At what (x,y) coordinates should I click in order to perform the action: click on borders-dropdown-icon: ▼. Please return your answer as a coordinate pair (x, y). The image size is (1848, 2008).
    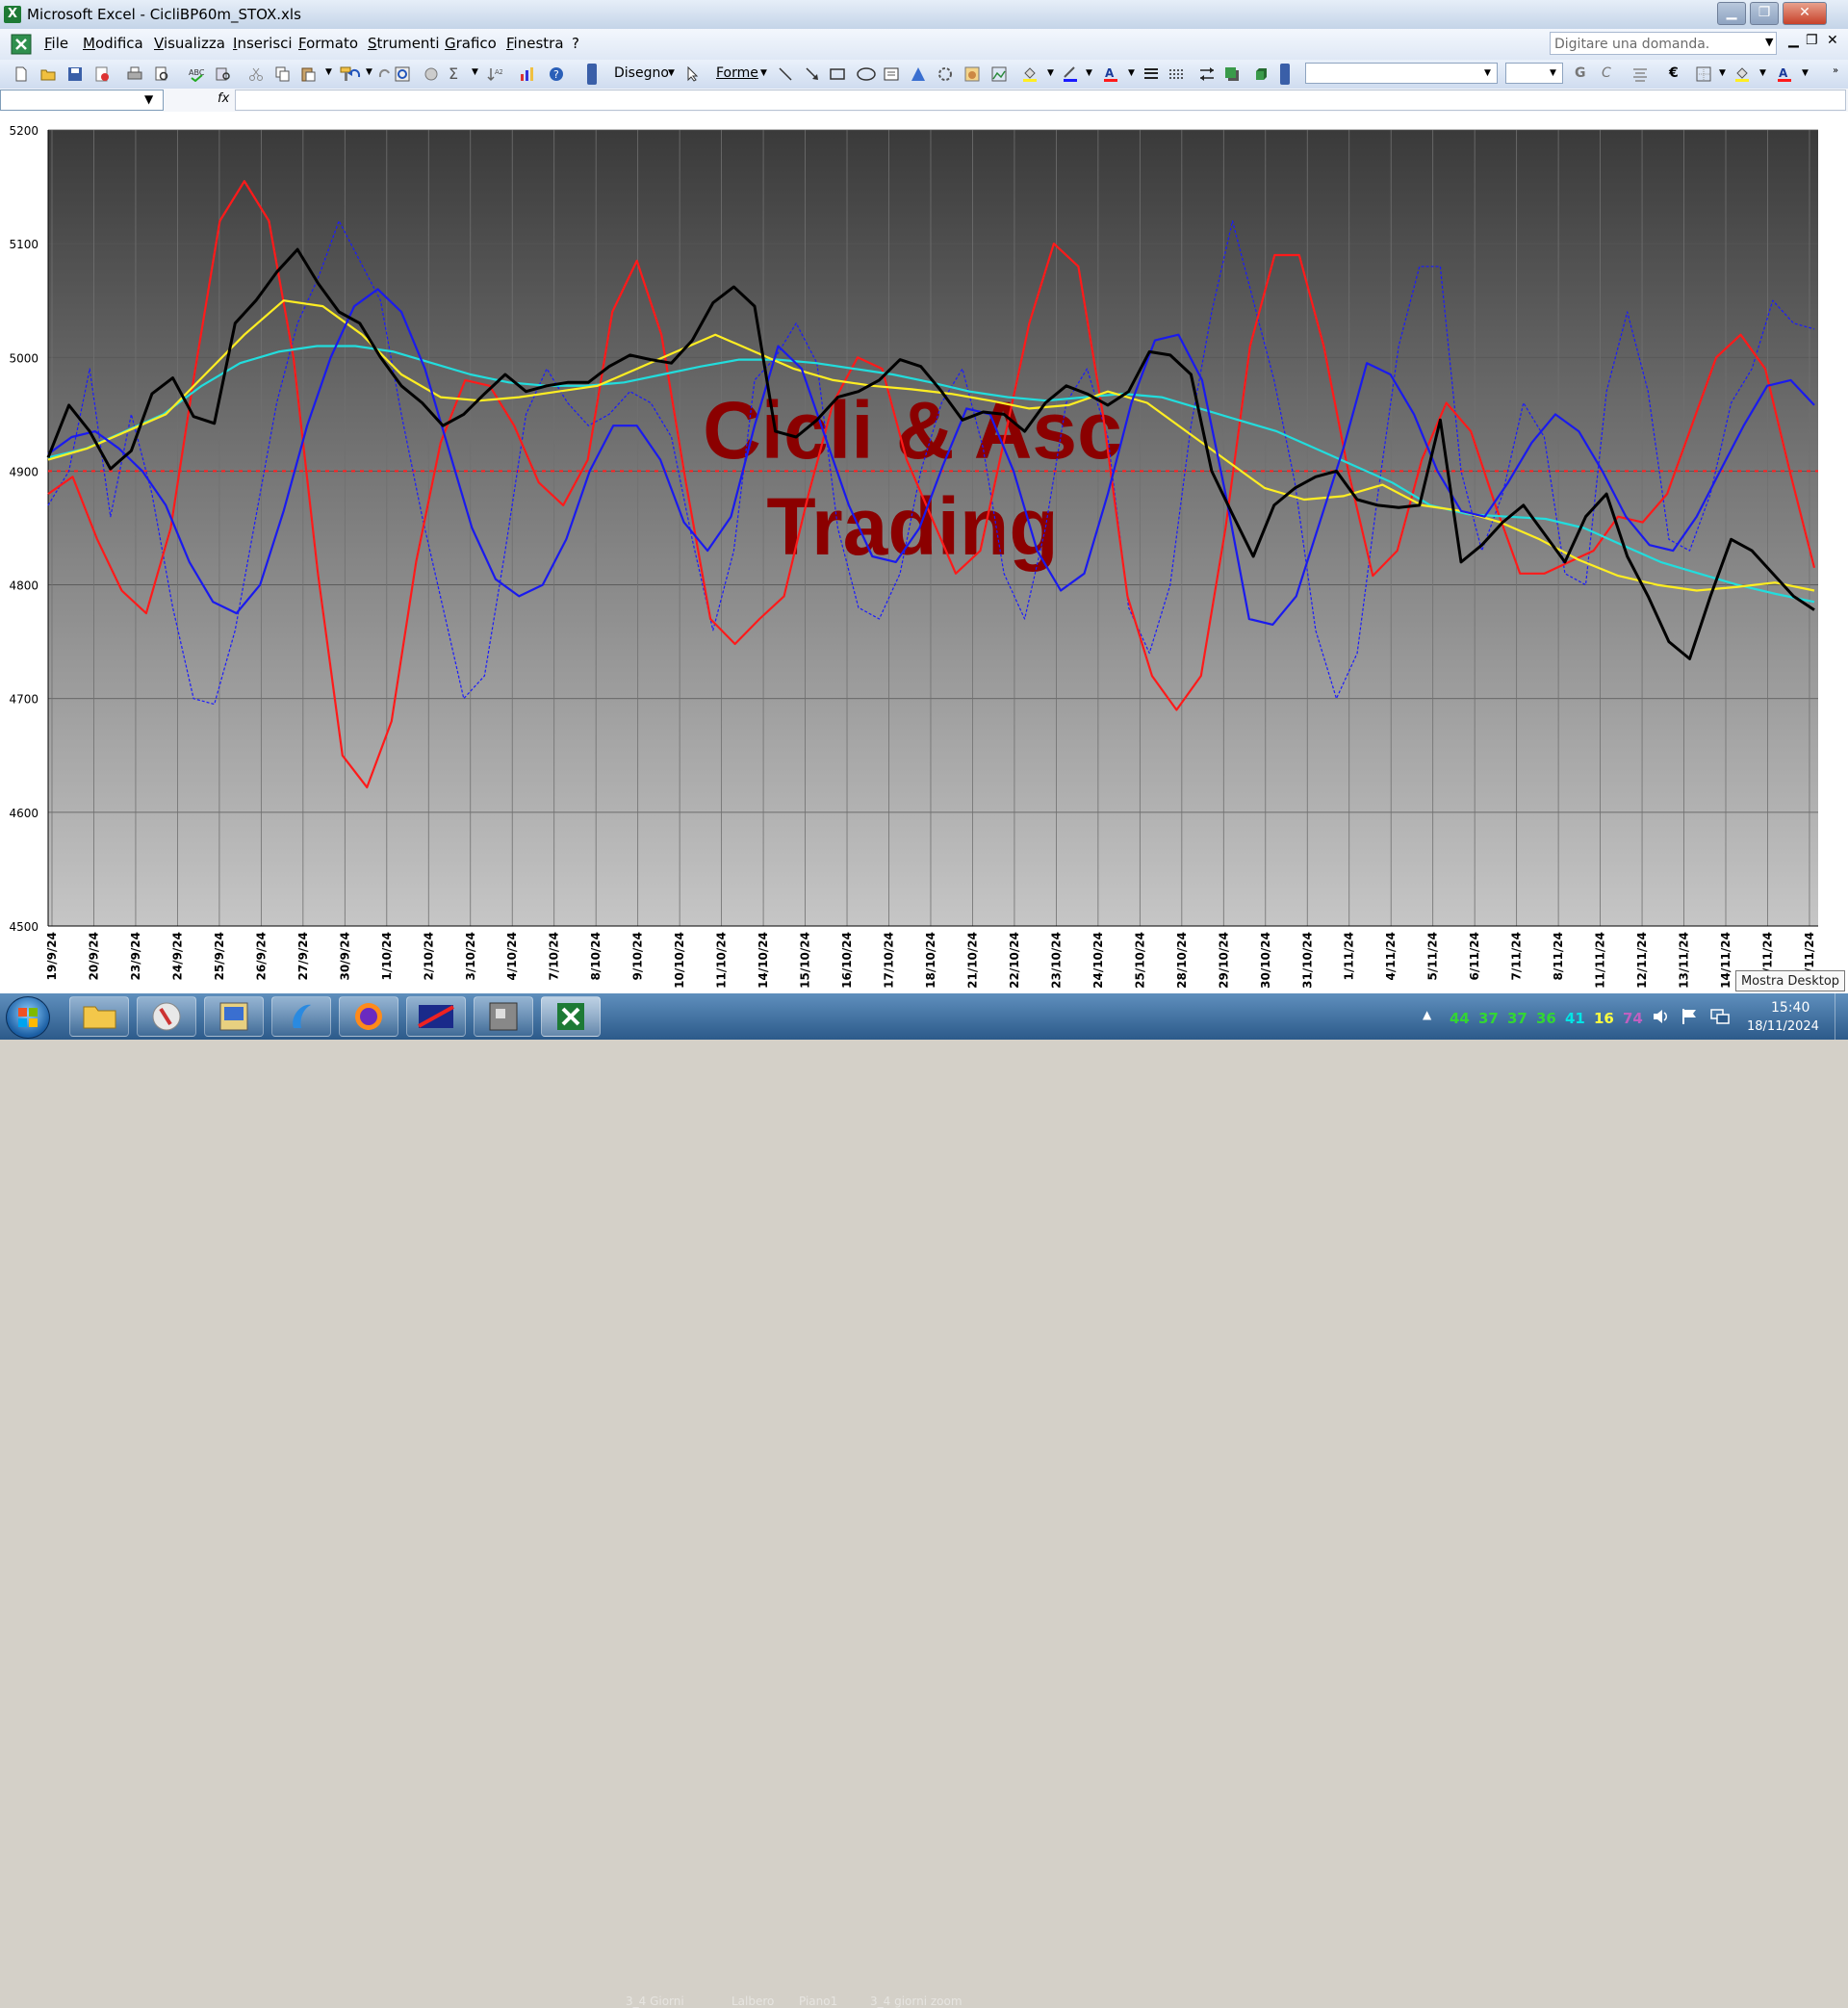
    Looking at the image, I should click on (1722, 73).